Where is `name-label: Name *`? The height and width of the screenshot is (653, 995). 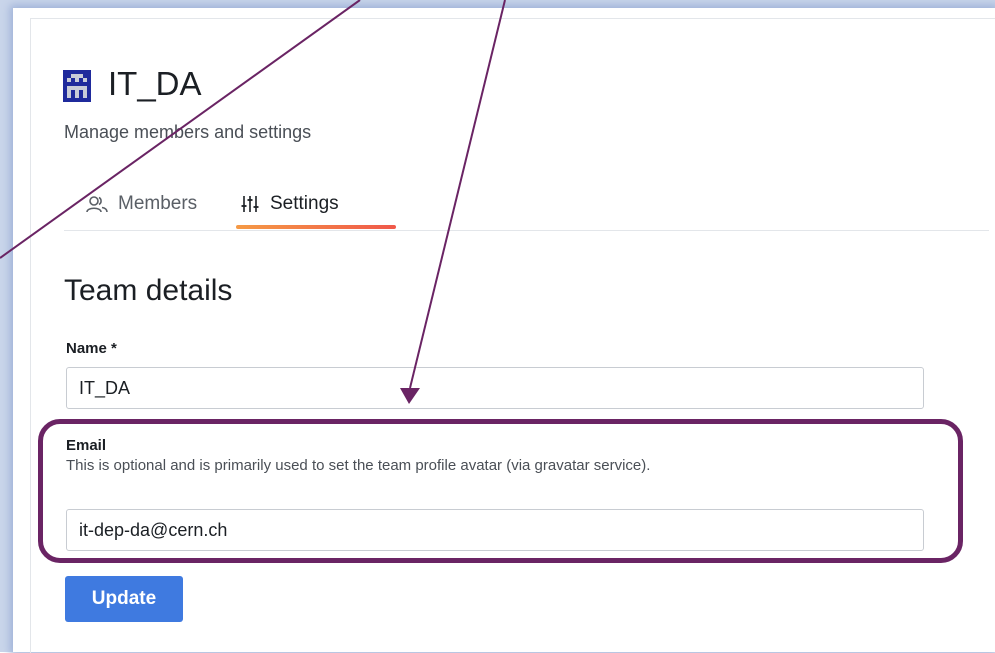 name-label: Name * is located at coordinates (91, 348).